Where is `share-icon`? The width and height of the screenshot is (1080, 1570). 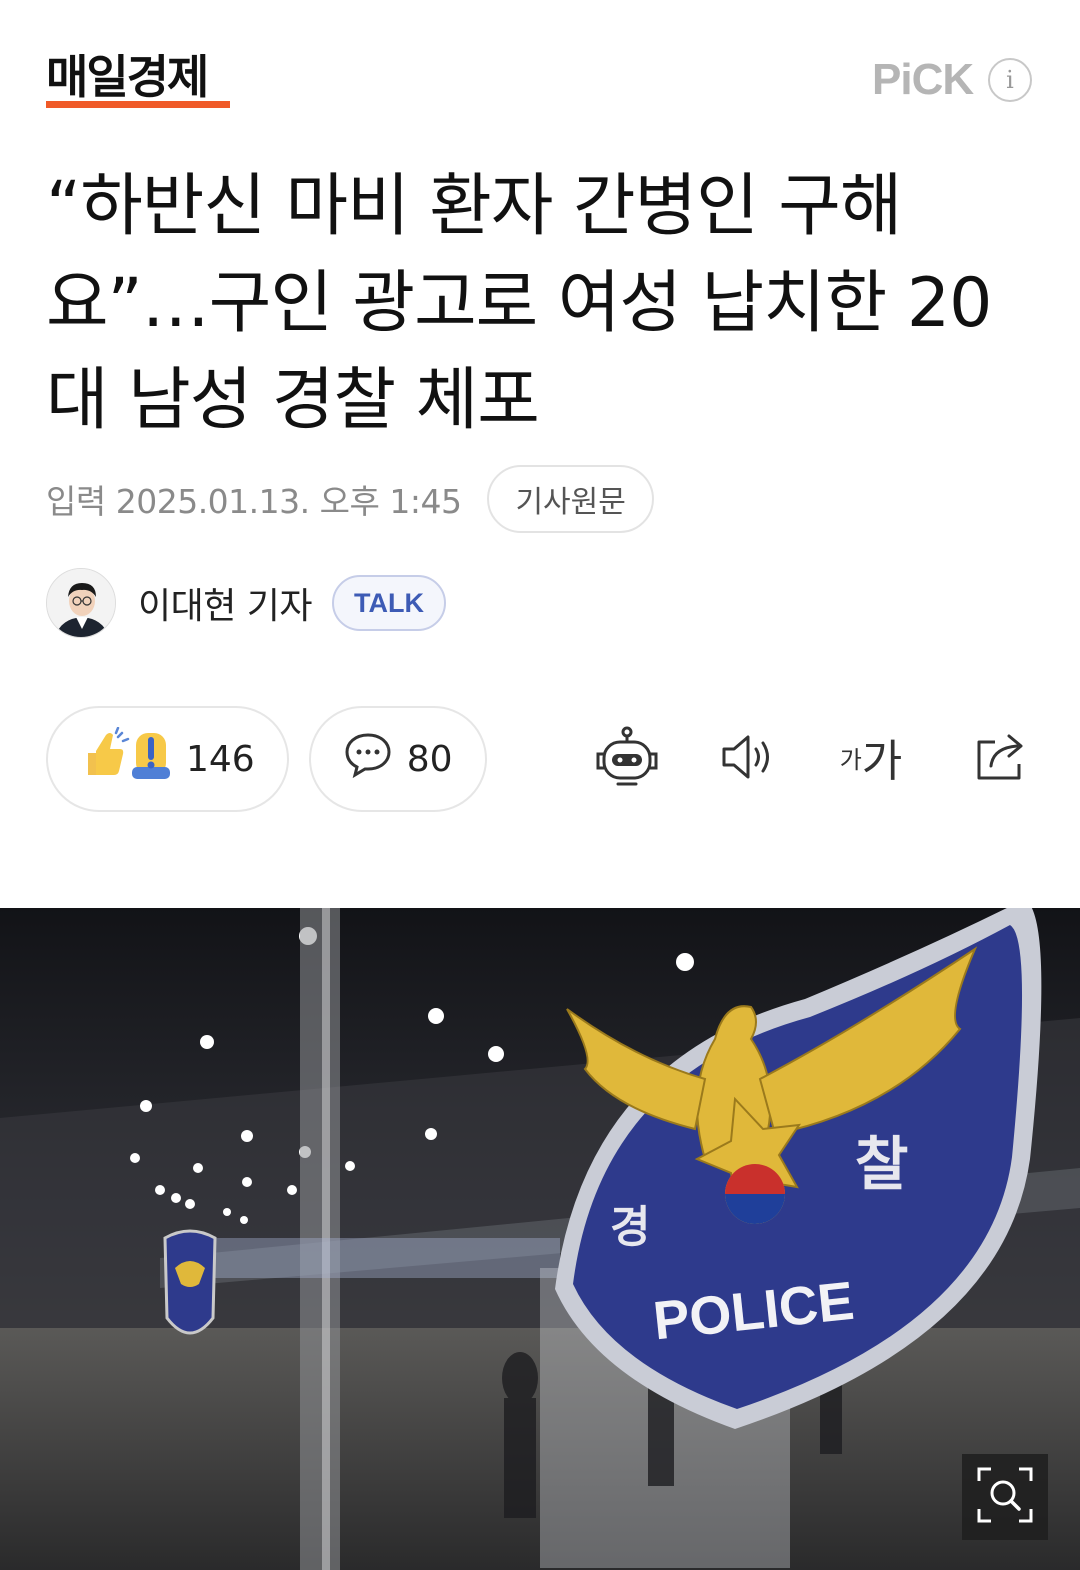 share-icon is located at coordinates (1001, 757).